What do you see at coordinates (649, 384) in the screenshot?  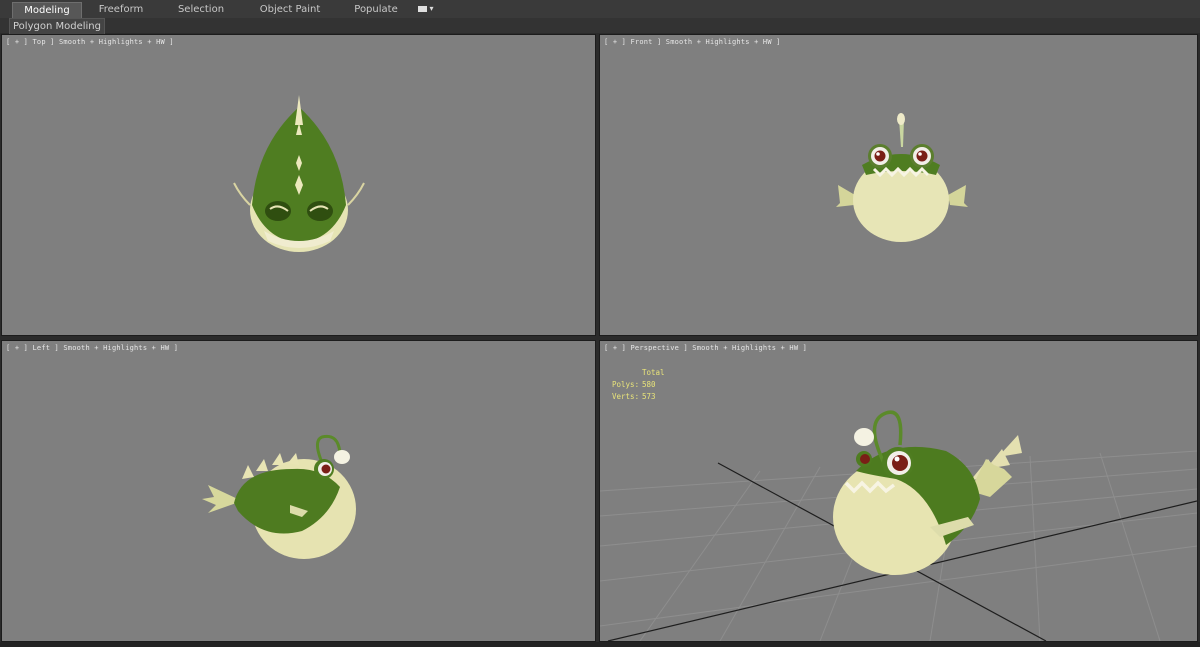 I see `stats-polys-value: 580` at bounding box center [649, 384].